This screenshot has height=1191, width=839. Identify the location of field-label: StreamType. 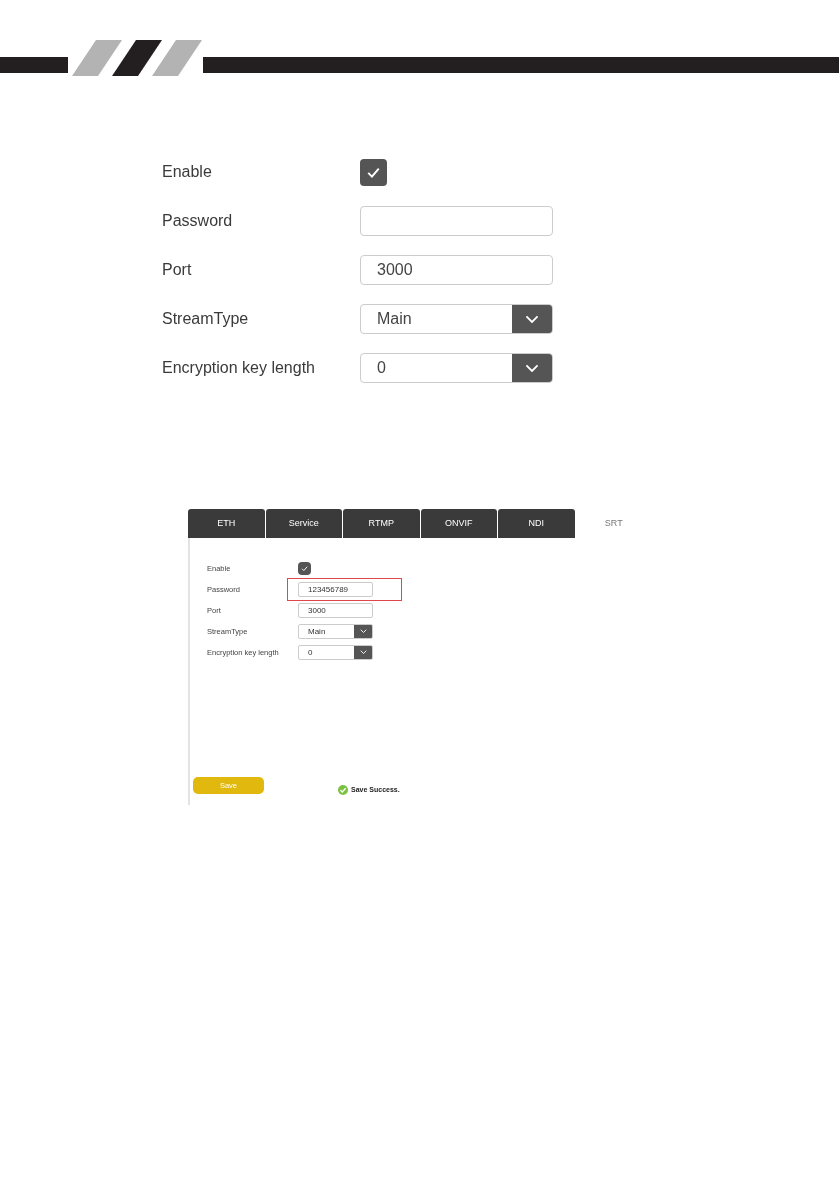
(206, 319).